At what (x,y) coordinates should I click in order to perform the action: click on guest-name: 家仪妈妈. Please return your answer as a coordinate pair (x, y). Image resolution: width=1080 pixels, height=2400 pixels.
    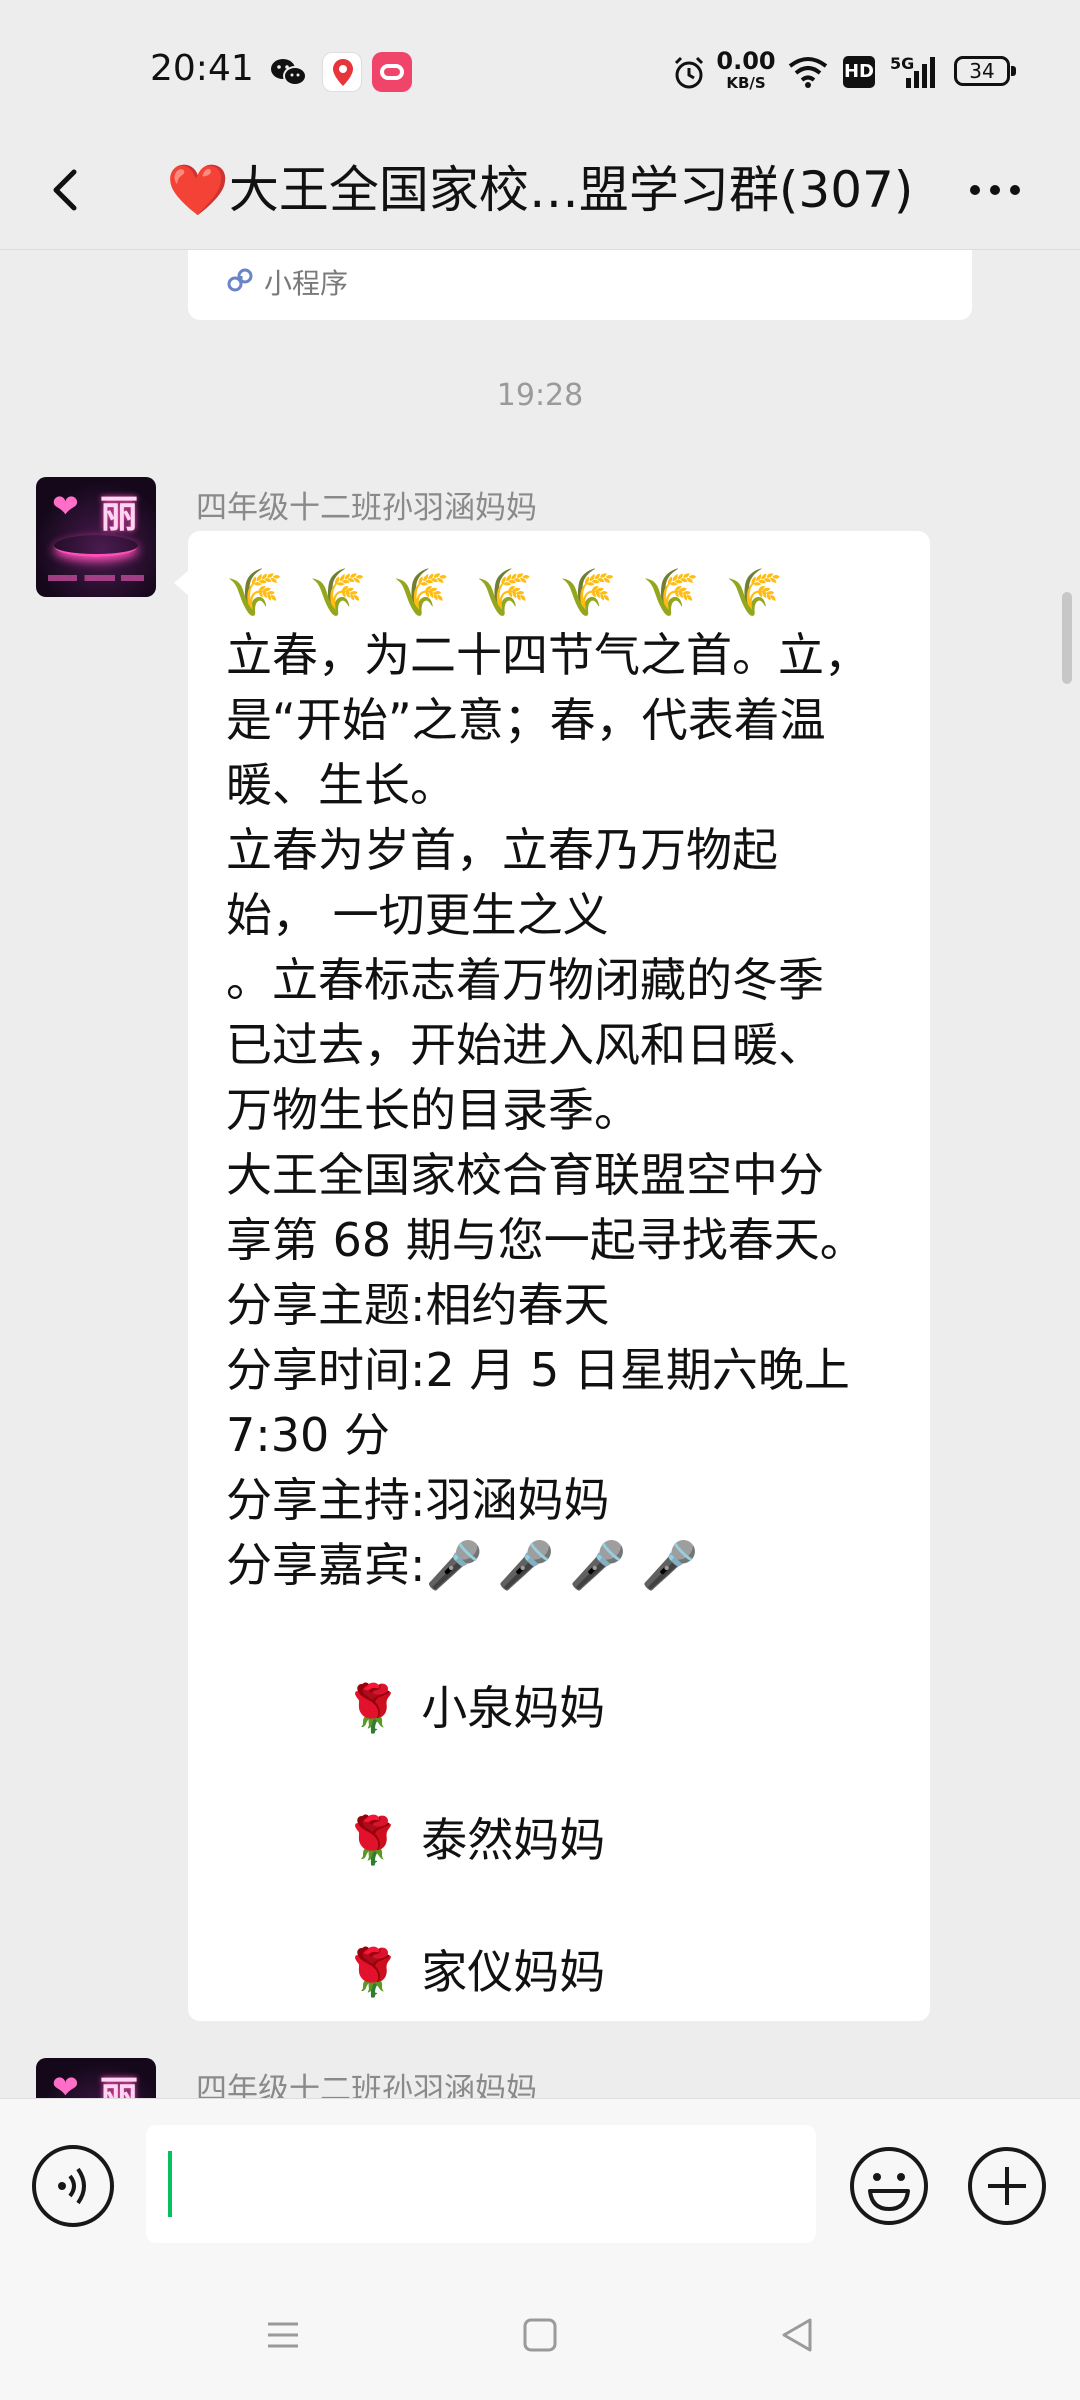
    Looking at the image, I should click on (513, 1972).